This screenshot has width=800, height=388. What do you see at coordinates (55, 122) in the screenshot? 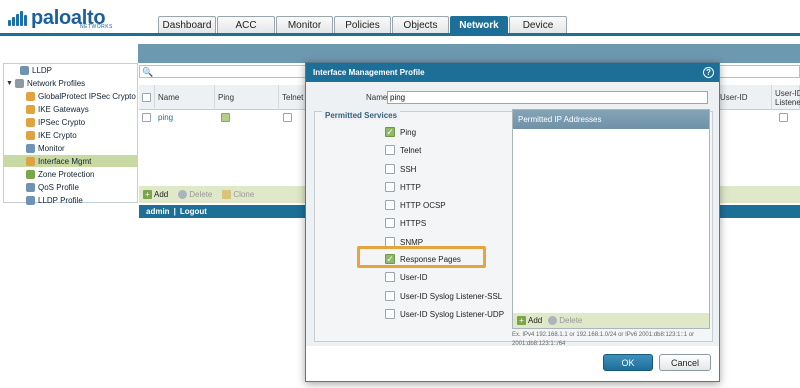
I see `sidebar-item-ipsec-crypto: IPSec Crypto` at bounding box center [55, 122].